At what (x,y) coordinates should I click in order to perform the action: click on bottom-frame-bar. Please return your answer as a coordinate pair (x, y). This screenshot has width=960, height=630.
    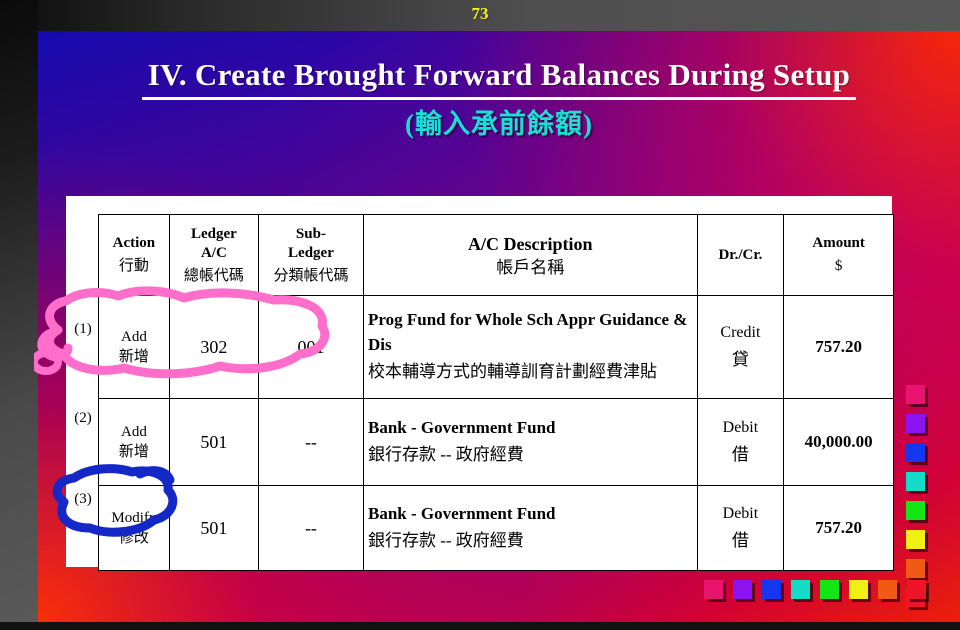
    Looking at the image, I should click on (480, 626).